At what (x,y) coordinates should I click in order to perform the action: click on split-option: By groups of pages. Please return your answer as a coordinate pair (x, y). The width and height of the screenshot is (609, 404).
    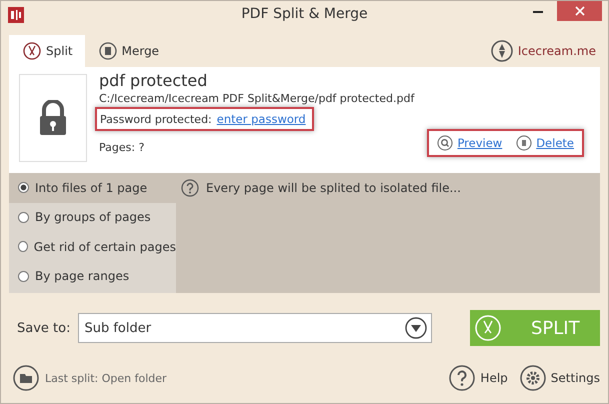
    Looking at the image, I should click on (92, 217).